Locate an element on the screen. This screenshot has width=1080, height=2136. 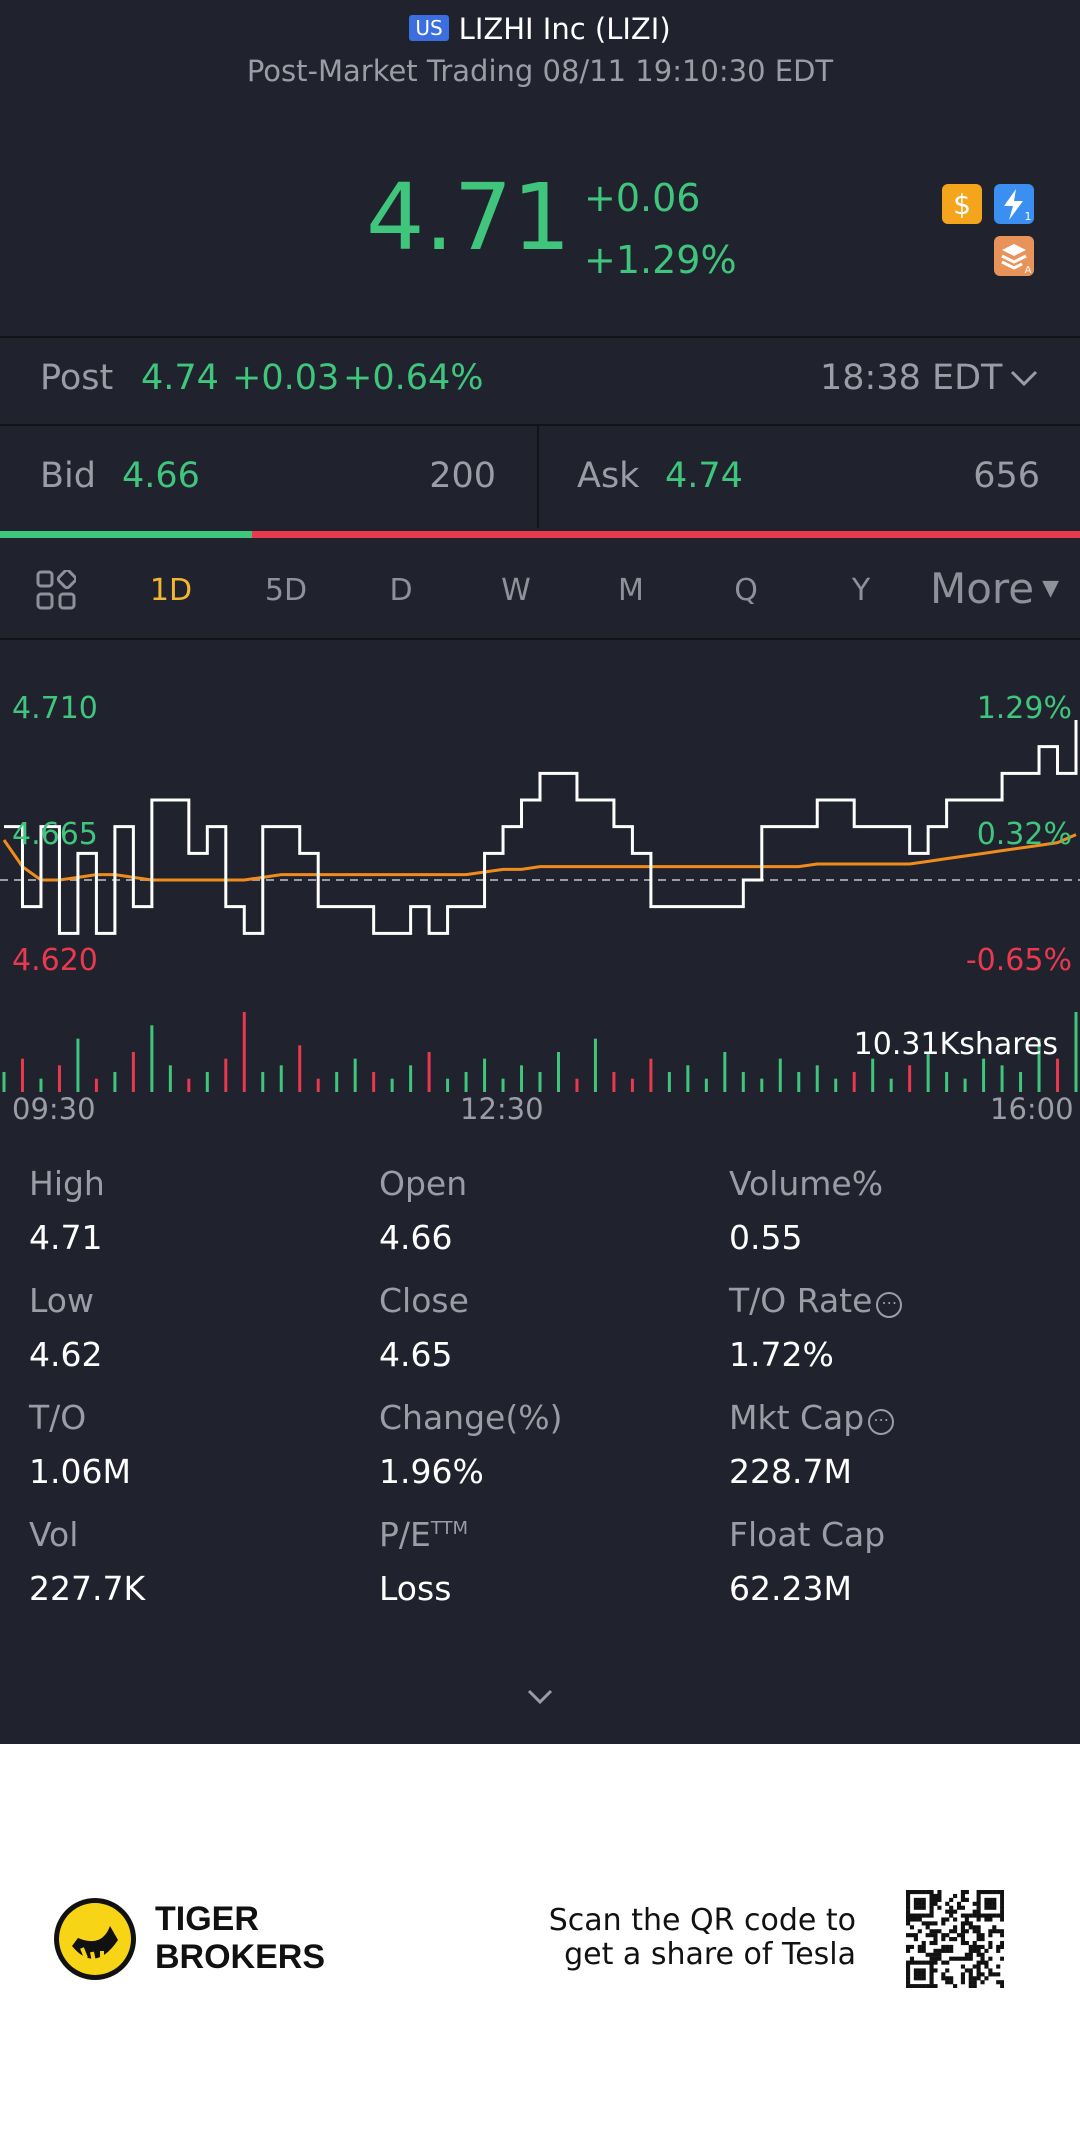
y-tick-right-mid: 0.32% is located at coordinates (1024, 834).